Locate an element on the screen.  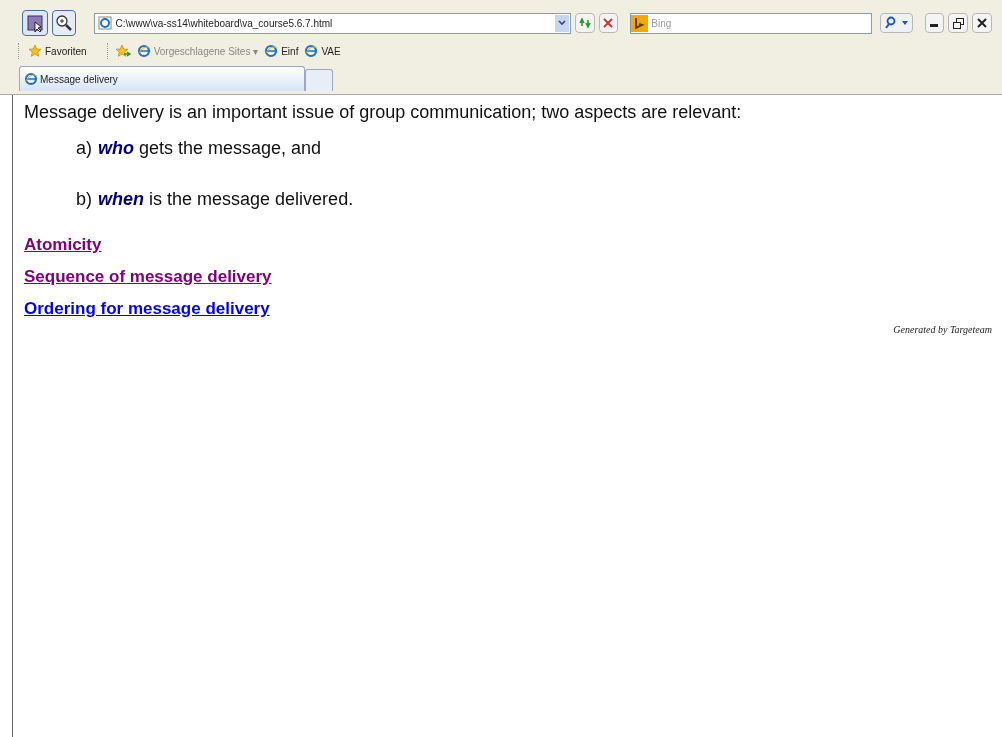
list-marker: b) is located at coordinates (84, 199).